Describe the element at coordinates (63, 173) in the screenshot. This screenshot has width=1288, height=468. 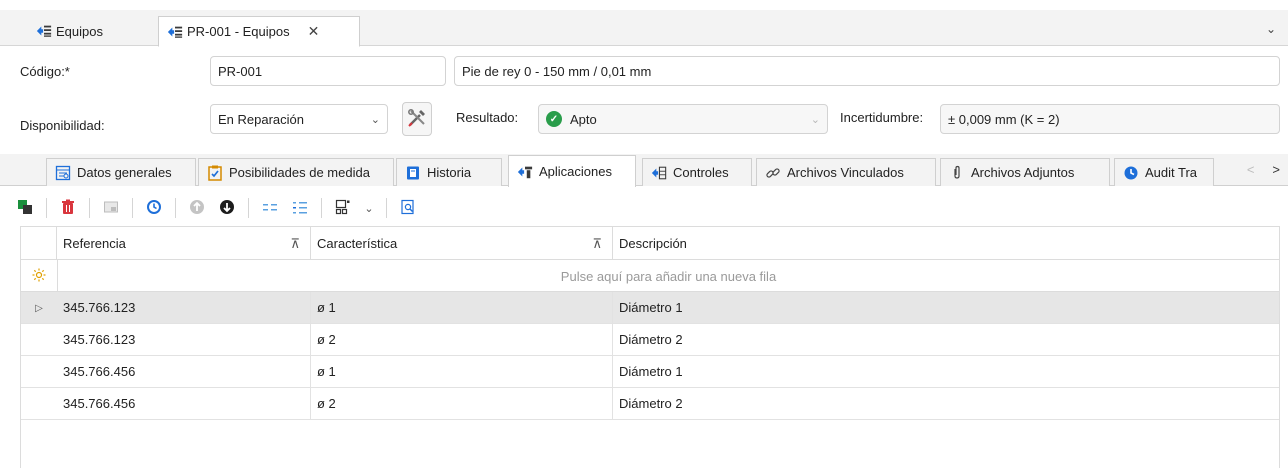
I see `general-data-icon` at that location.